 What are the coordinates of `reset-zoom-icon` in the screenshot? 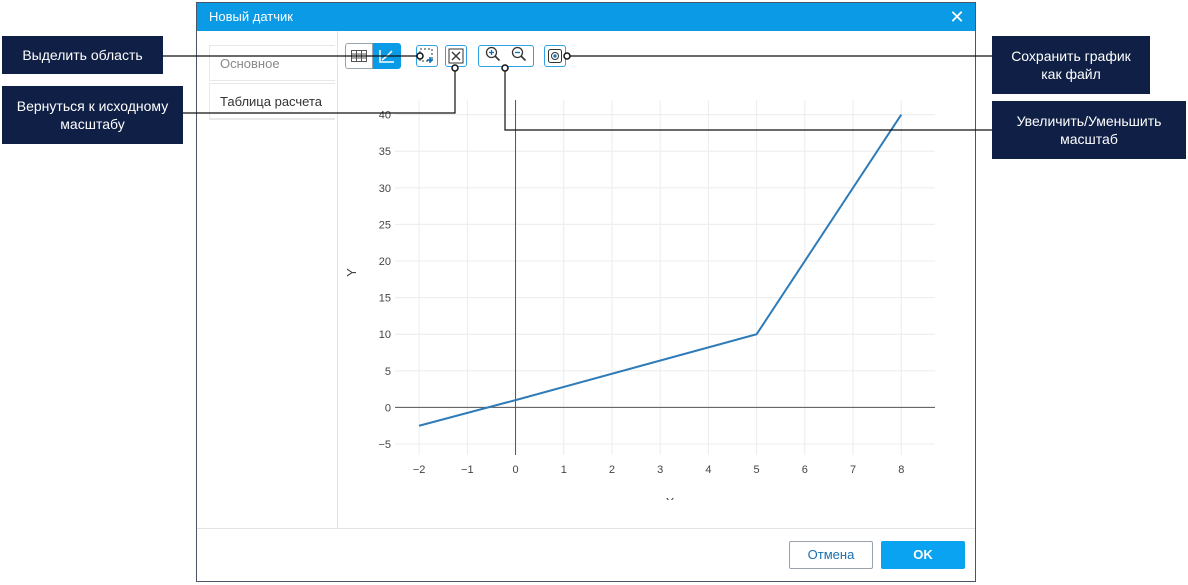 It's located at (456, 56).